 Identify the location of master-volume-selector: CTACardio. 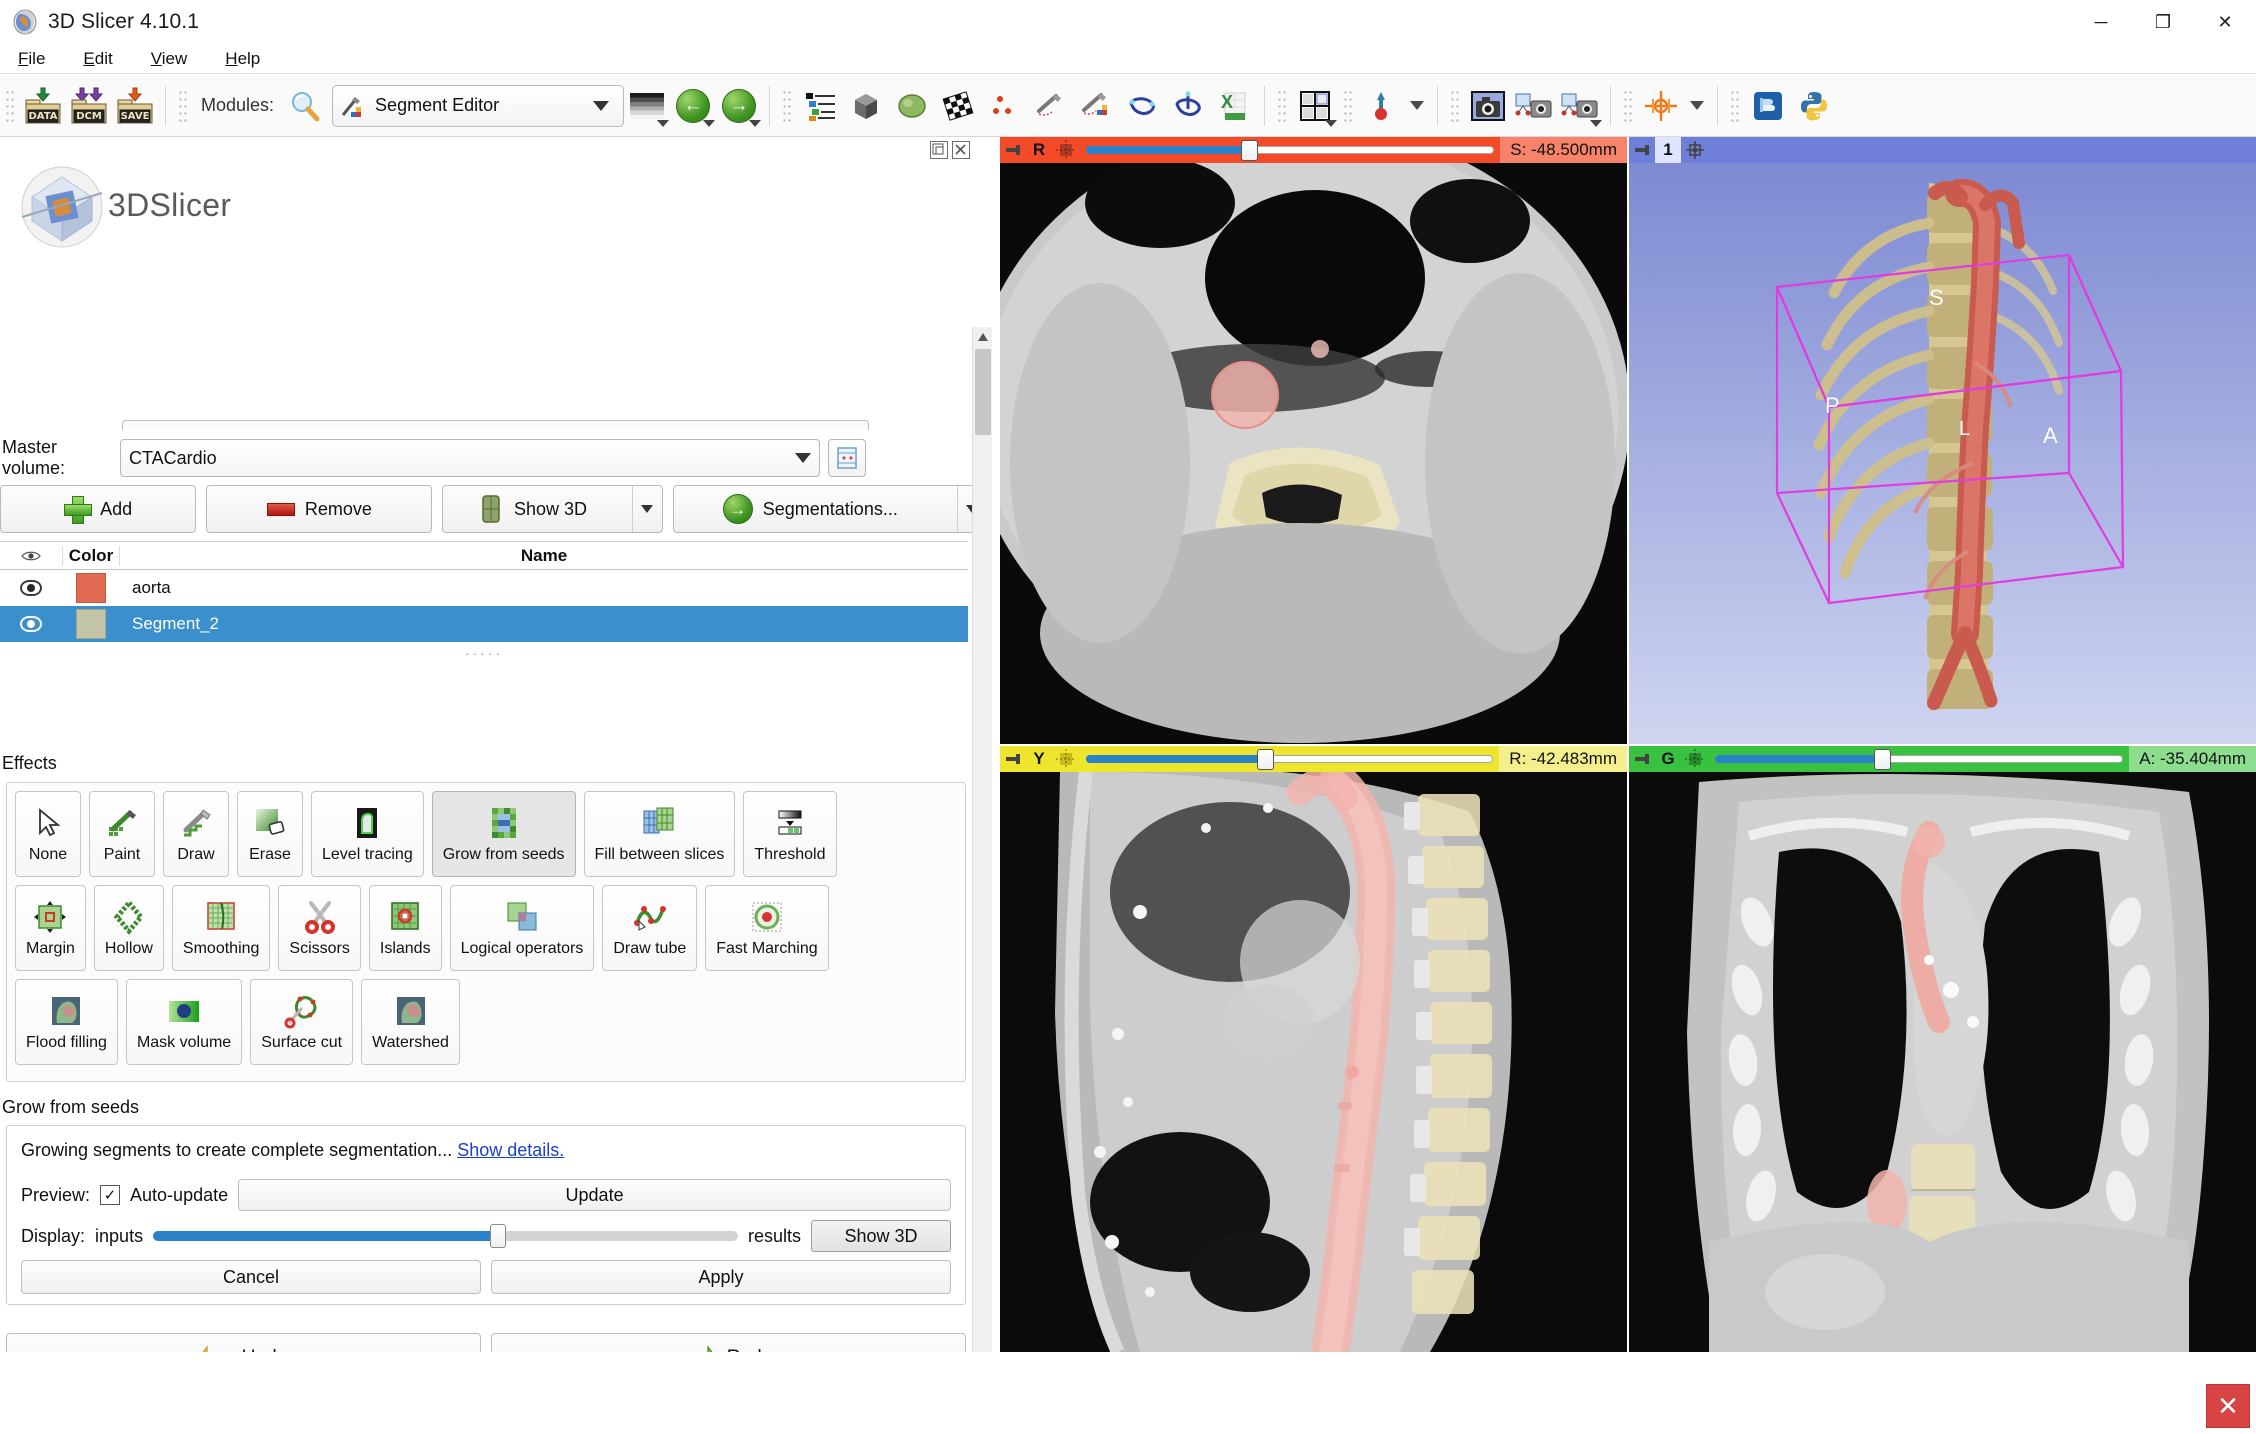
(470, 458).